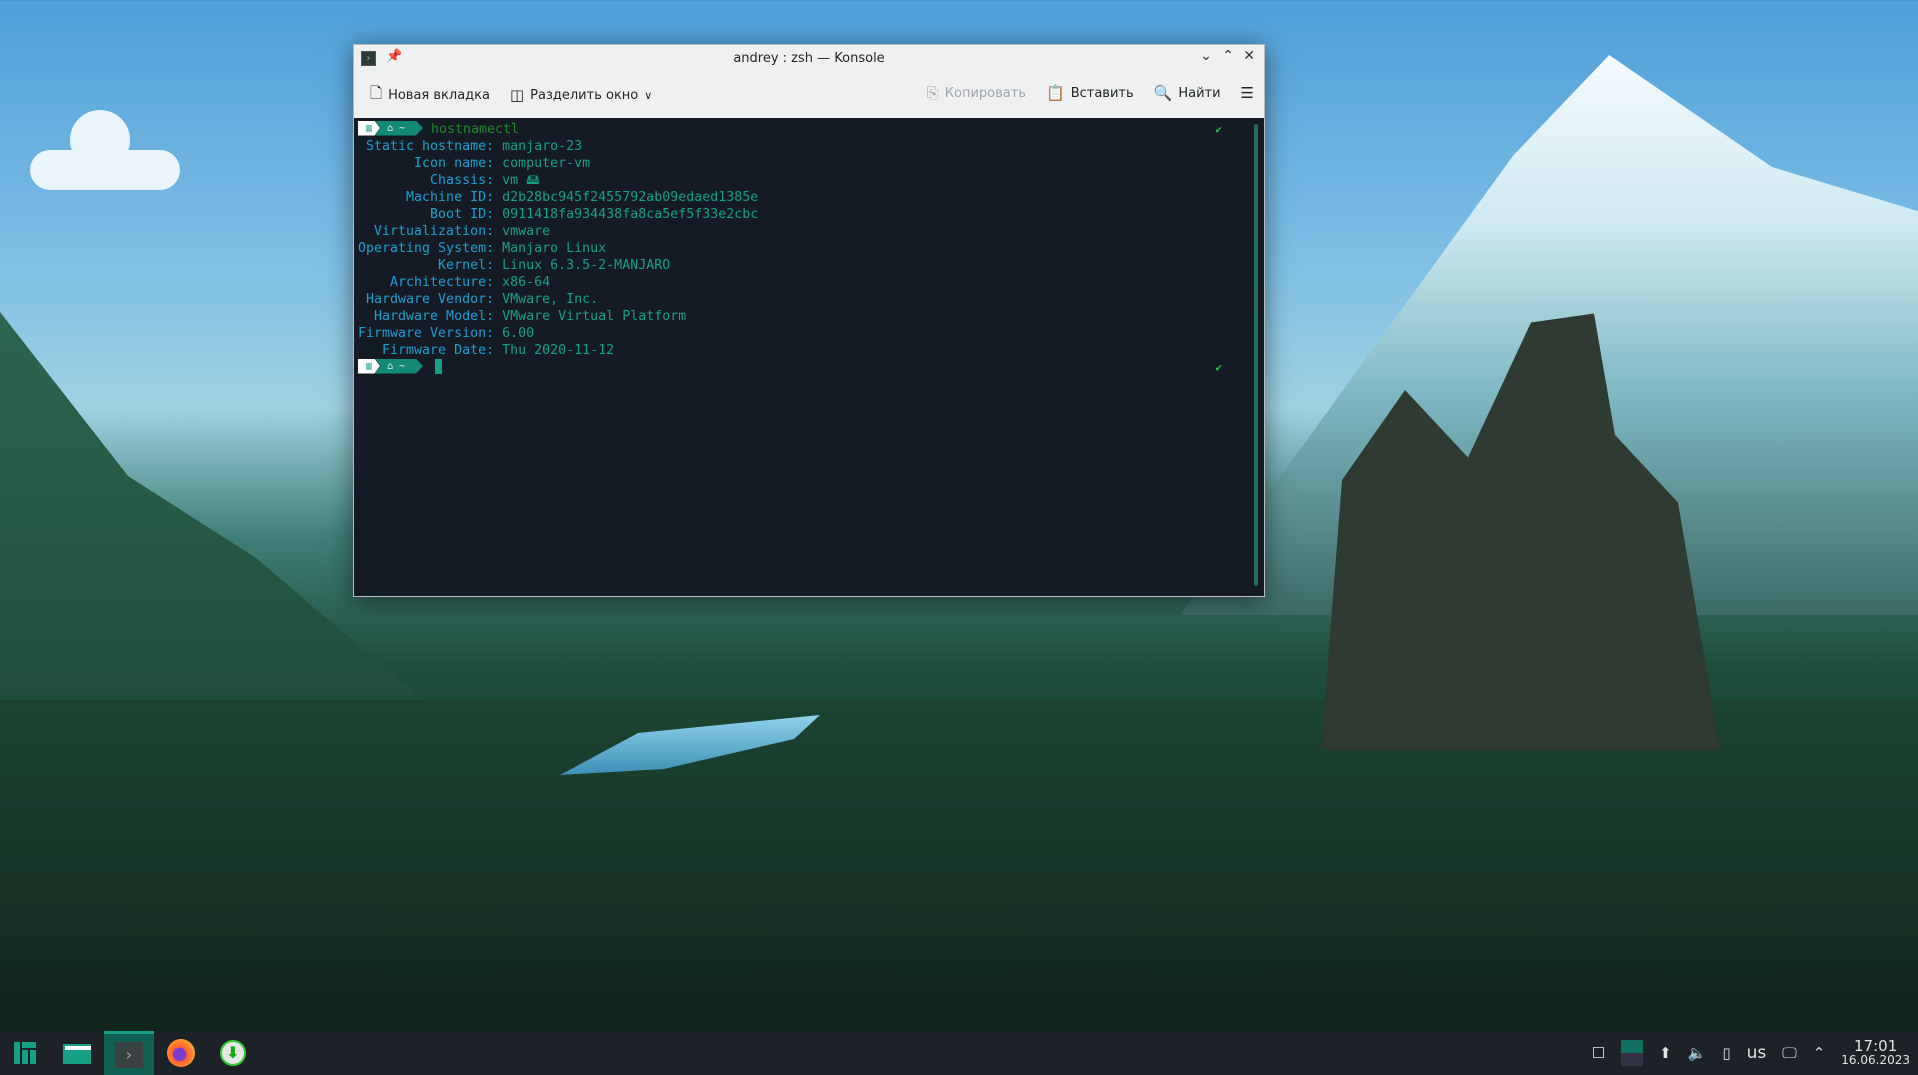 This screenshot has height=1075, width=1918. What do you see at coordinates (430, 265) in the screenshot?
I see `row-key: Kernel:` at bounding box center [430, 265].